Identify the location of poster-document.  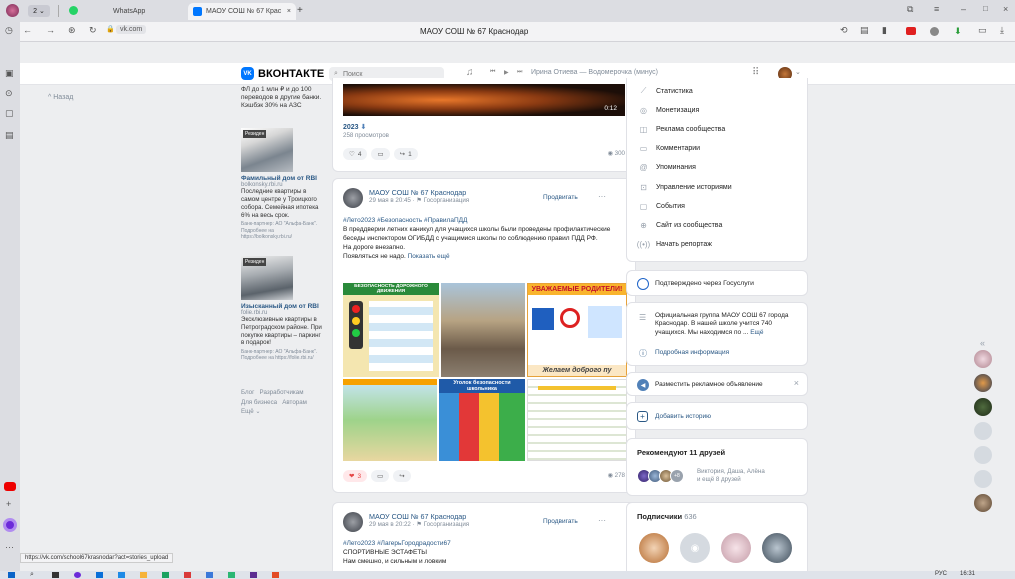
(577, 420).